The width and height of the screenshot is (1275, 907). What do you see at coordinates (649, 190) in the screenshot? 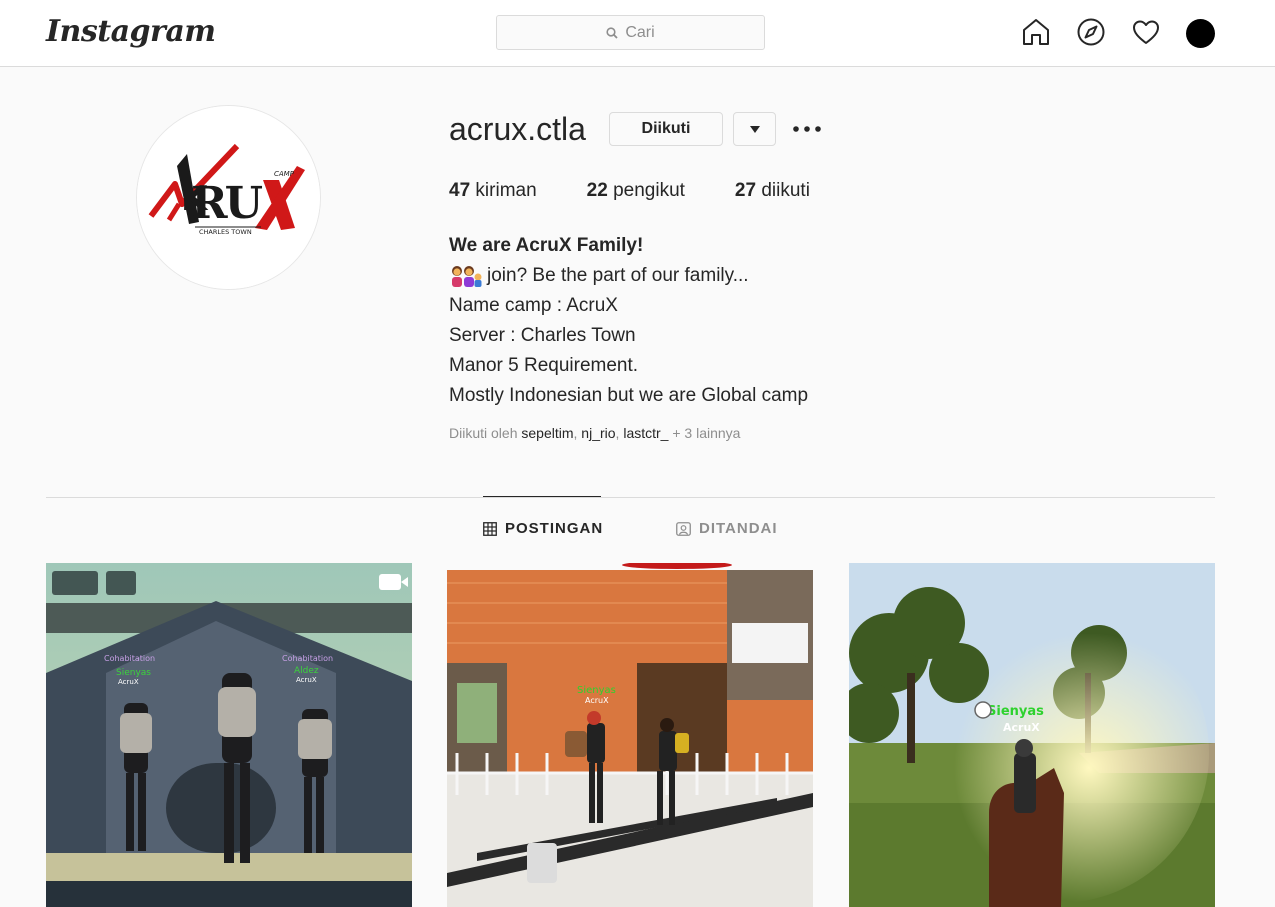
I see `followers-label: pengikut` at bounding box center [649, 190].